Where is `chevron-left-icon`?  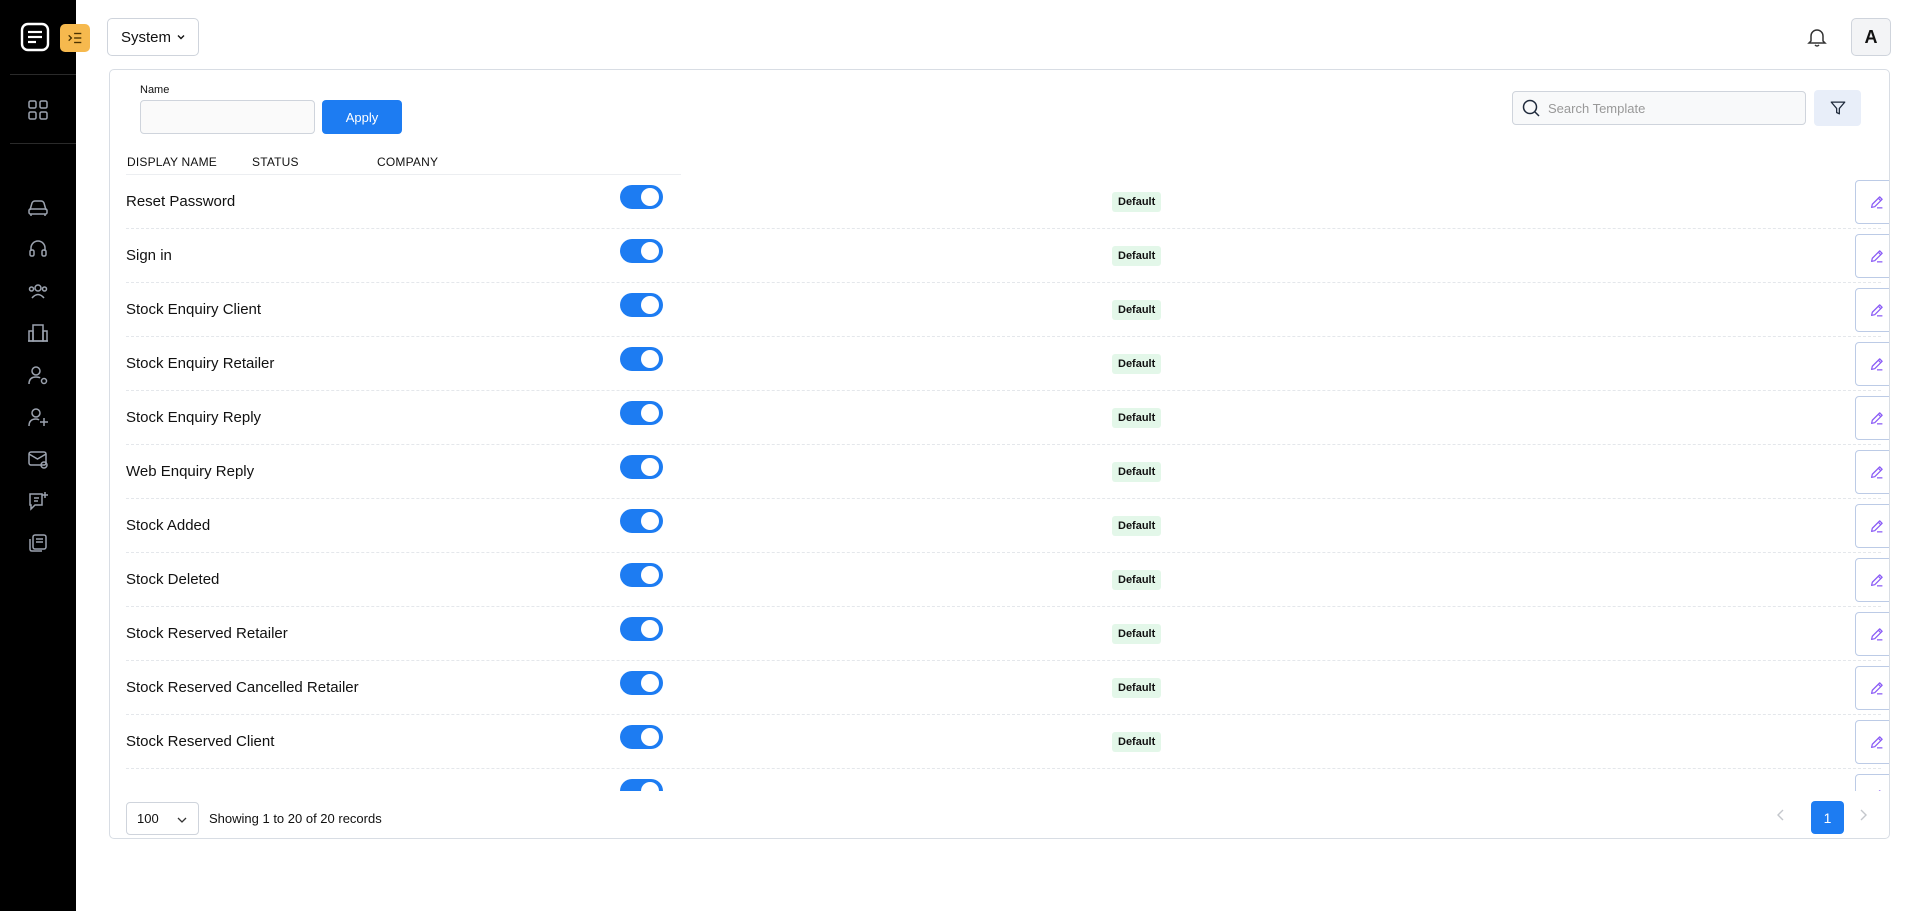 chevron-left-icon is located at coordinates (1780, 815).